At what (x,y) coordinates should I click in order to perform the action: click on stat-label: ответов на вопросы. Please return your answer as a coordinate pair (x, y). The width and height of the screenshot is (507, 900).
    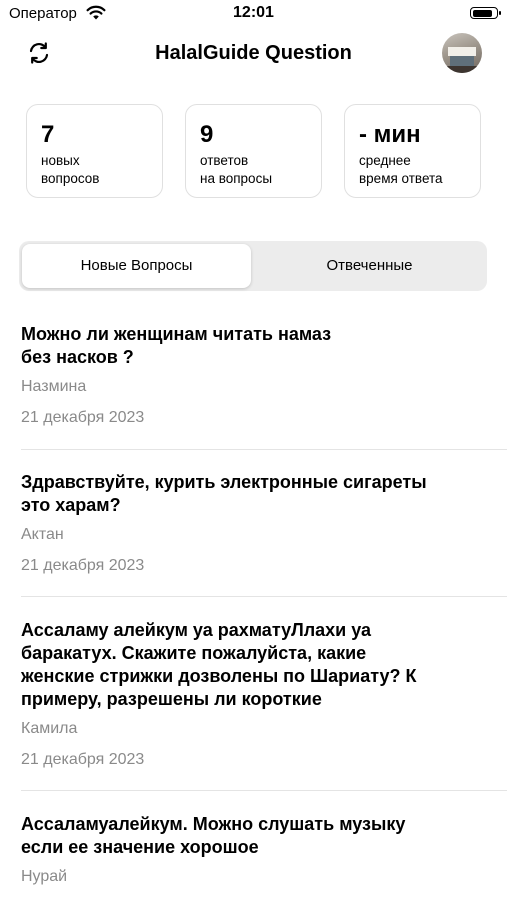
    Looking at the image, I should click on (236, 169).